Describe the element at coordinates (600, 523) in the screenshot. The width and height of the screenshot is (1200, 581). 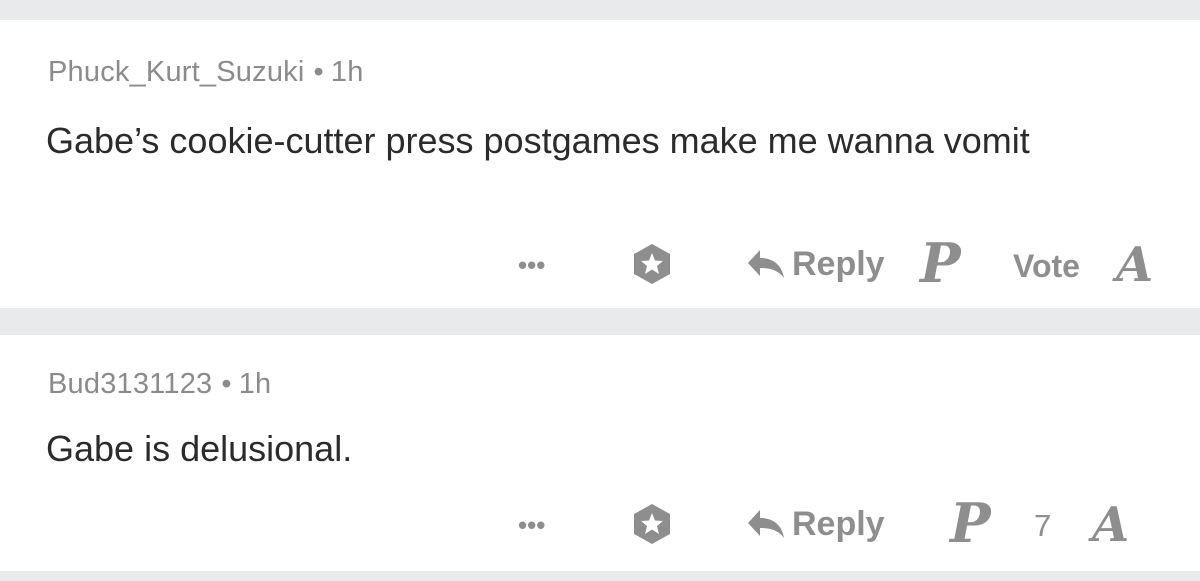
I see `comment-actions: ••• Reply P 7 A` at that location.